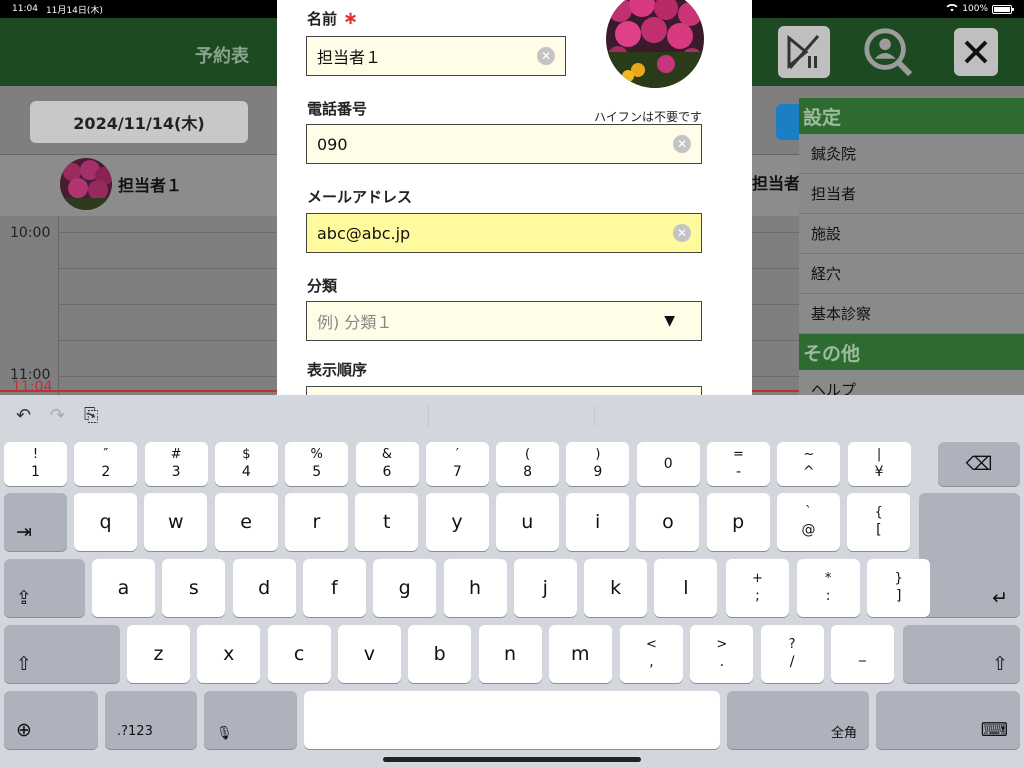 The image size is (1024, 768). I want to click on staff-photo, so click(655, 44).